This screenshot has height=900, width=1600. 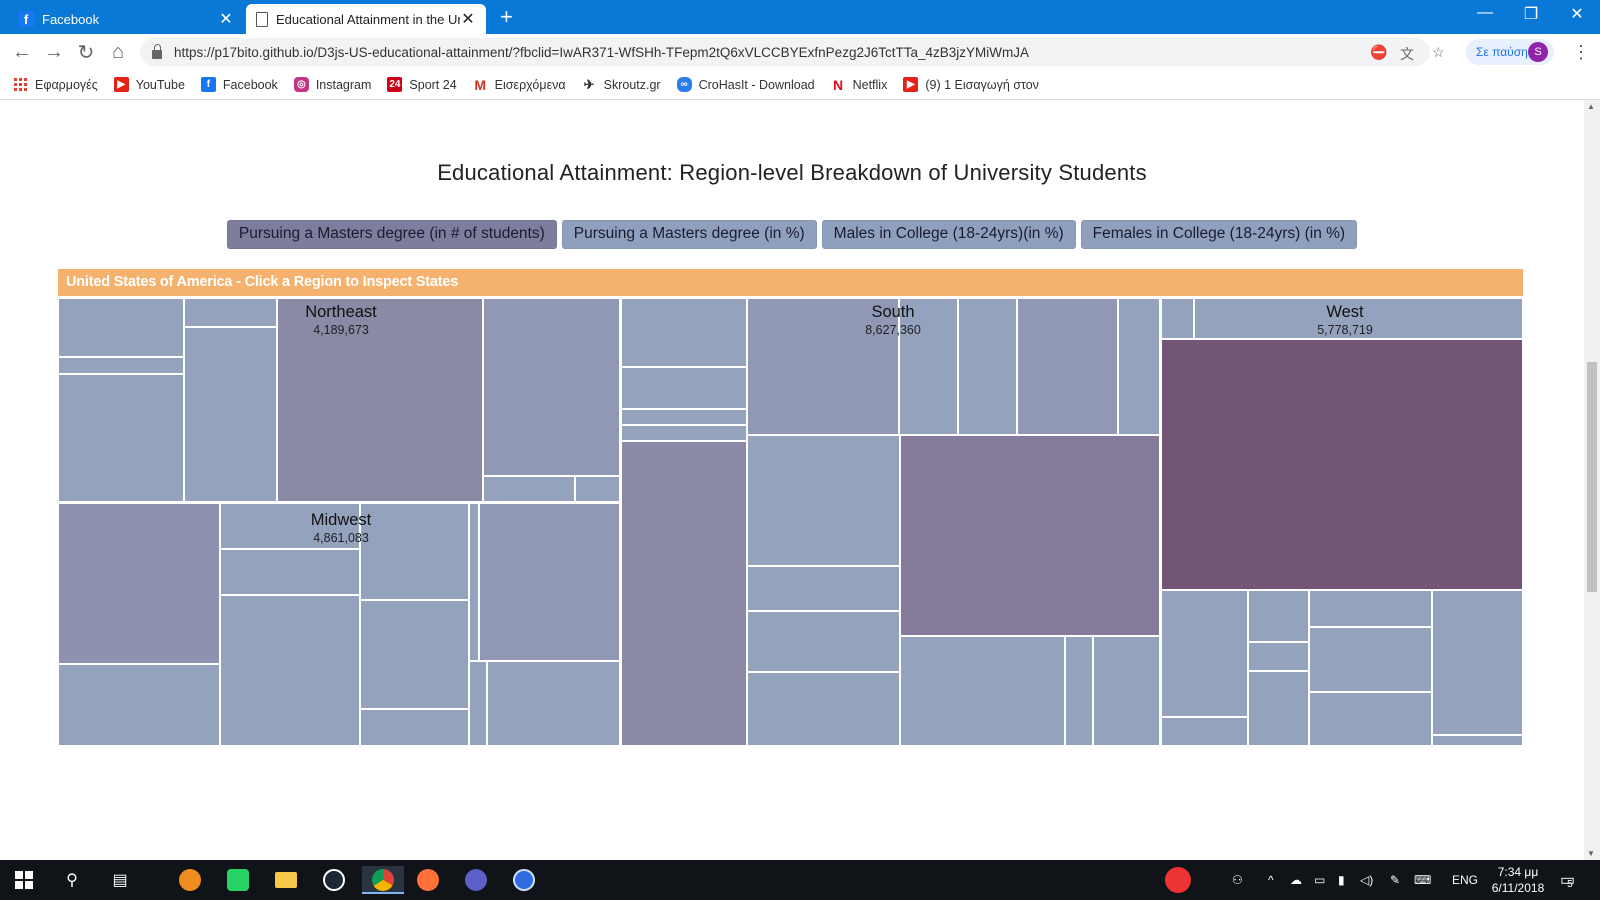 I want to click on bookmark-crohasit: ∞ CroHasIt - Download, so click(x=745, y=84).